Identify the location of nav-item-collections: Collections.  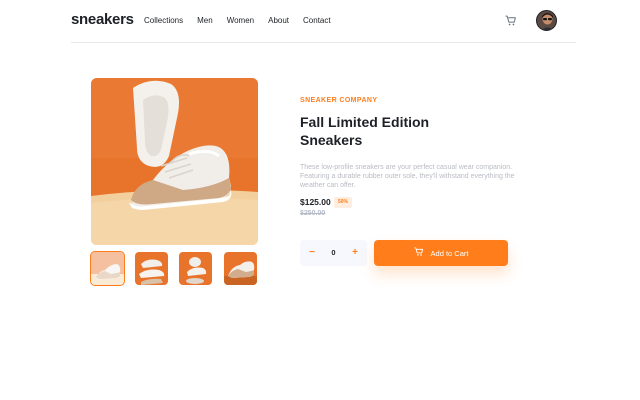
(163, 20).